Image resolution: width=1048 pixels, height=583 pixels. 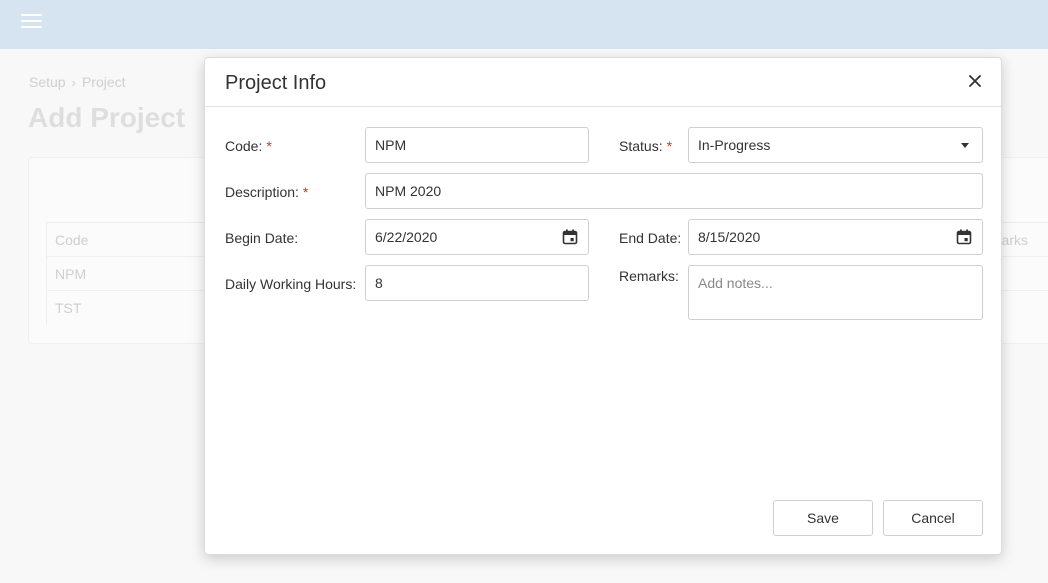 I want to click on breadcrumb-setup: Setup, so click(x=47, y=82).